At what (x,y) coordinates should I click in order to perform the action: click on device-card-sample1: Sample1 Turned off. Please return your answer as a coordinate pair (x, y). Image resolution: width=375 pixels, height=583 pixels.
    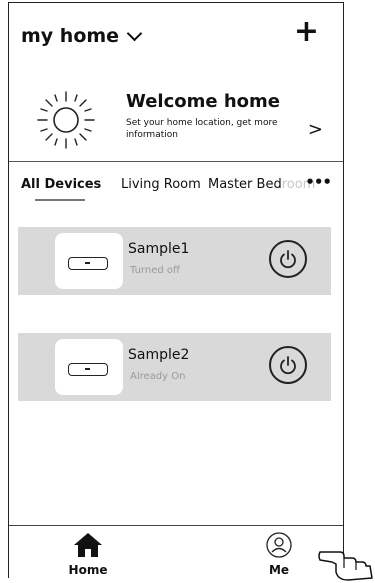
    Looking at the image, I should click on (174, 261).